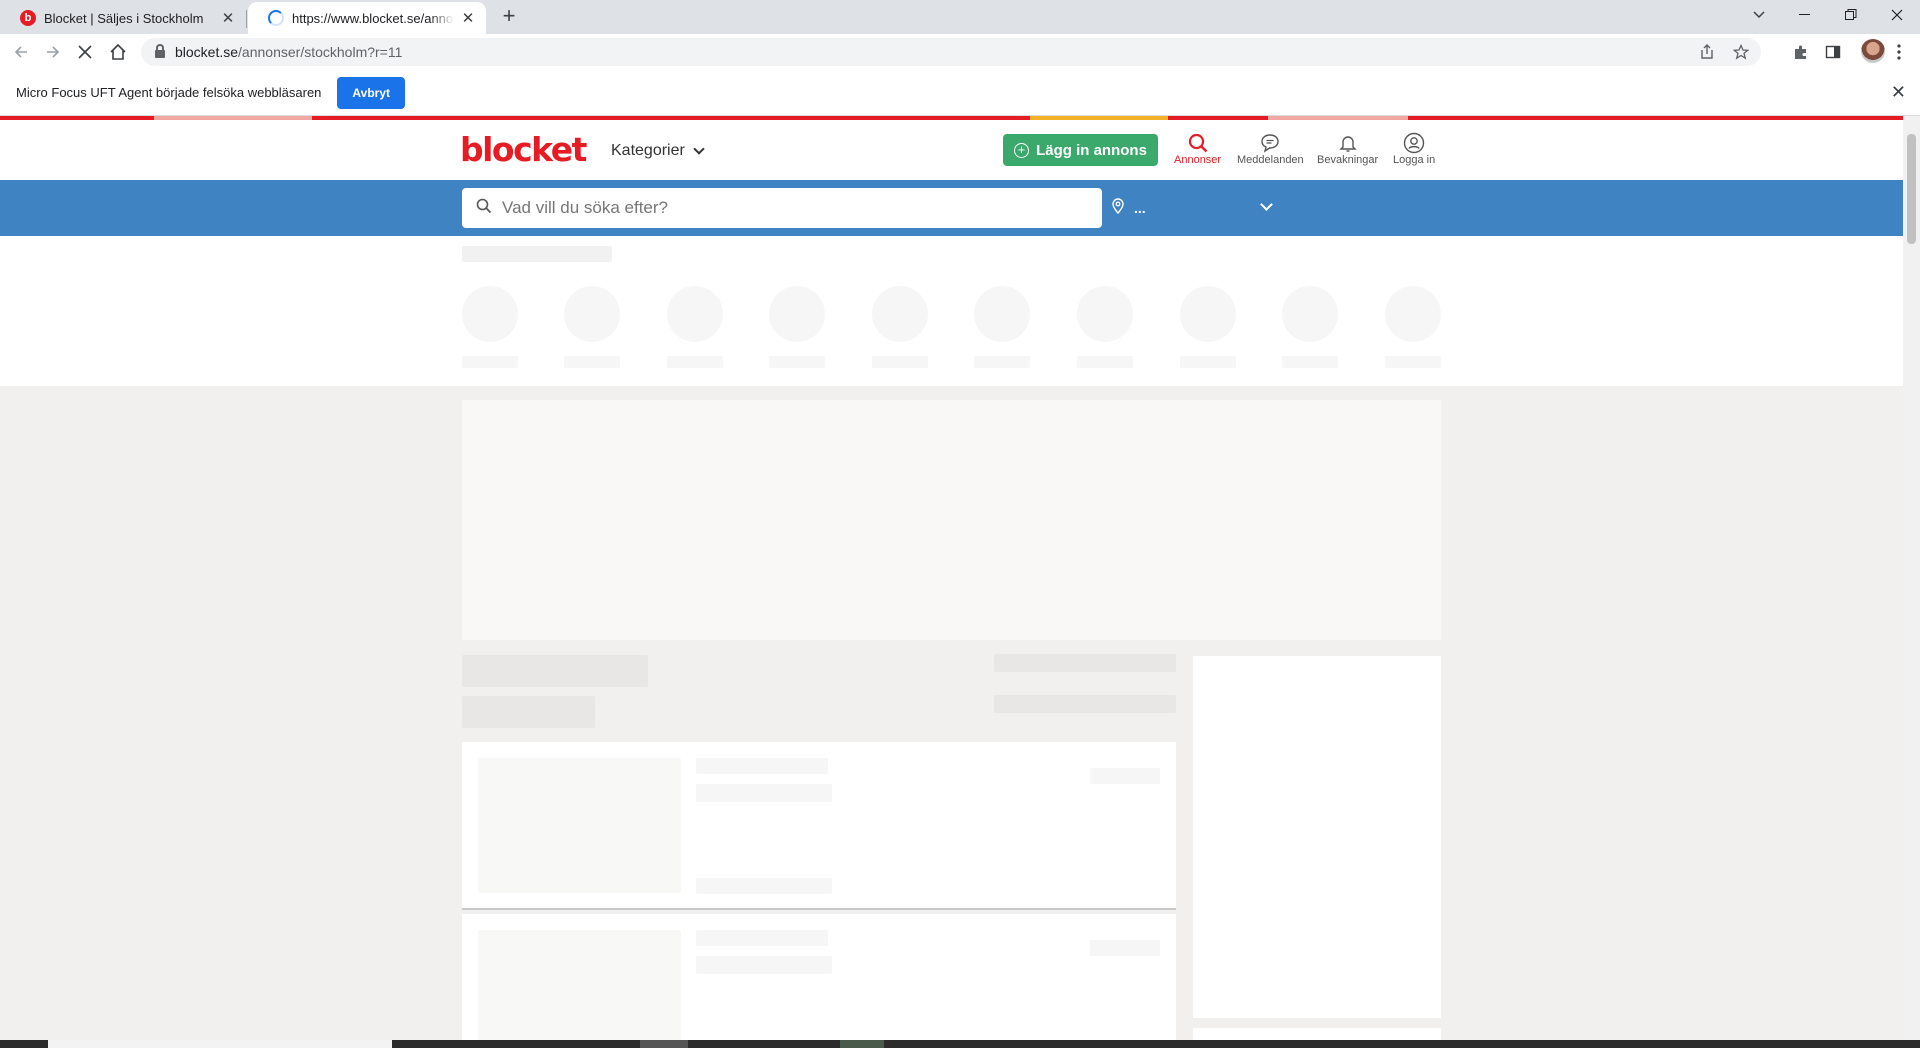 This screenshot has height=1048, width=1920. Describe the element at coordinates (1833, 52) in the screenshot. I see `side-panel-icon` at that location.